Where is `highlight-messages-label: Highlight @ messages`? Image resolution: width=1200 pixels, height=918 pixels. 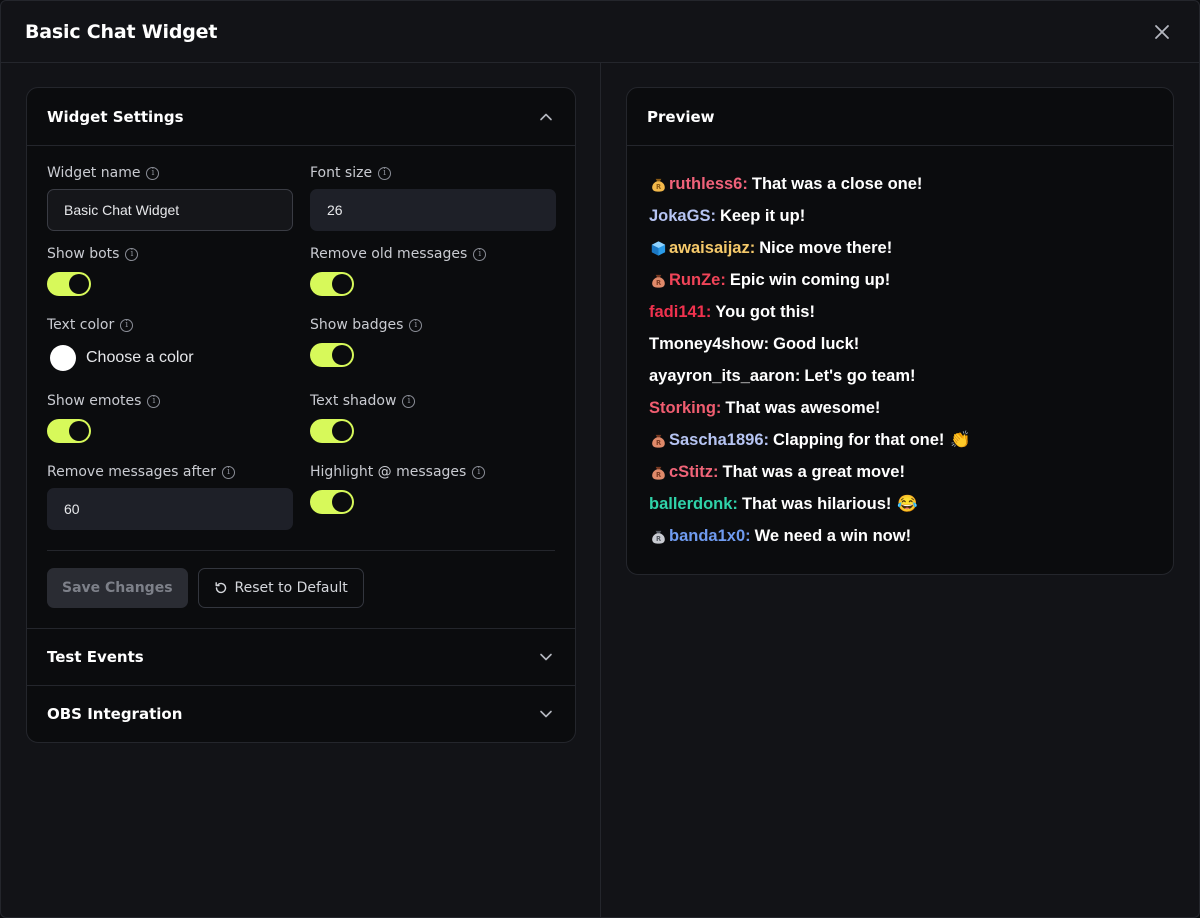
highlight-messages-label: Highlight @ messages is located at coordinates (388, 472).